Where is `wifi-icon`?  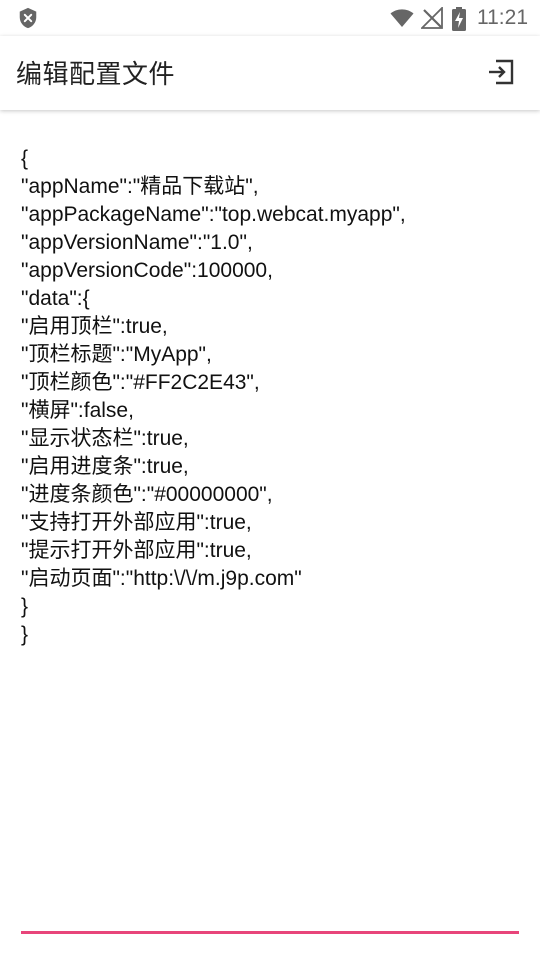
wifi-icon is located at coordinates (402, 18).